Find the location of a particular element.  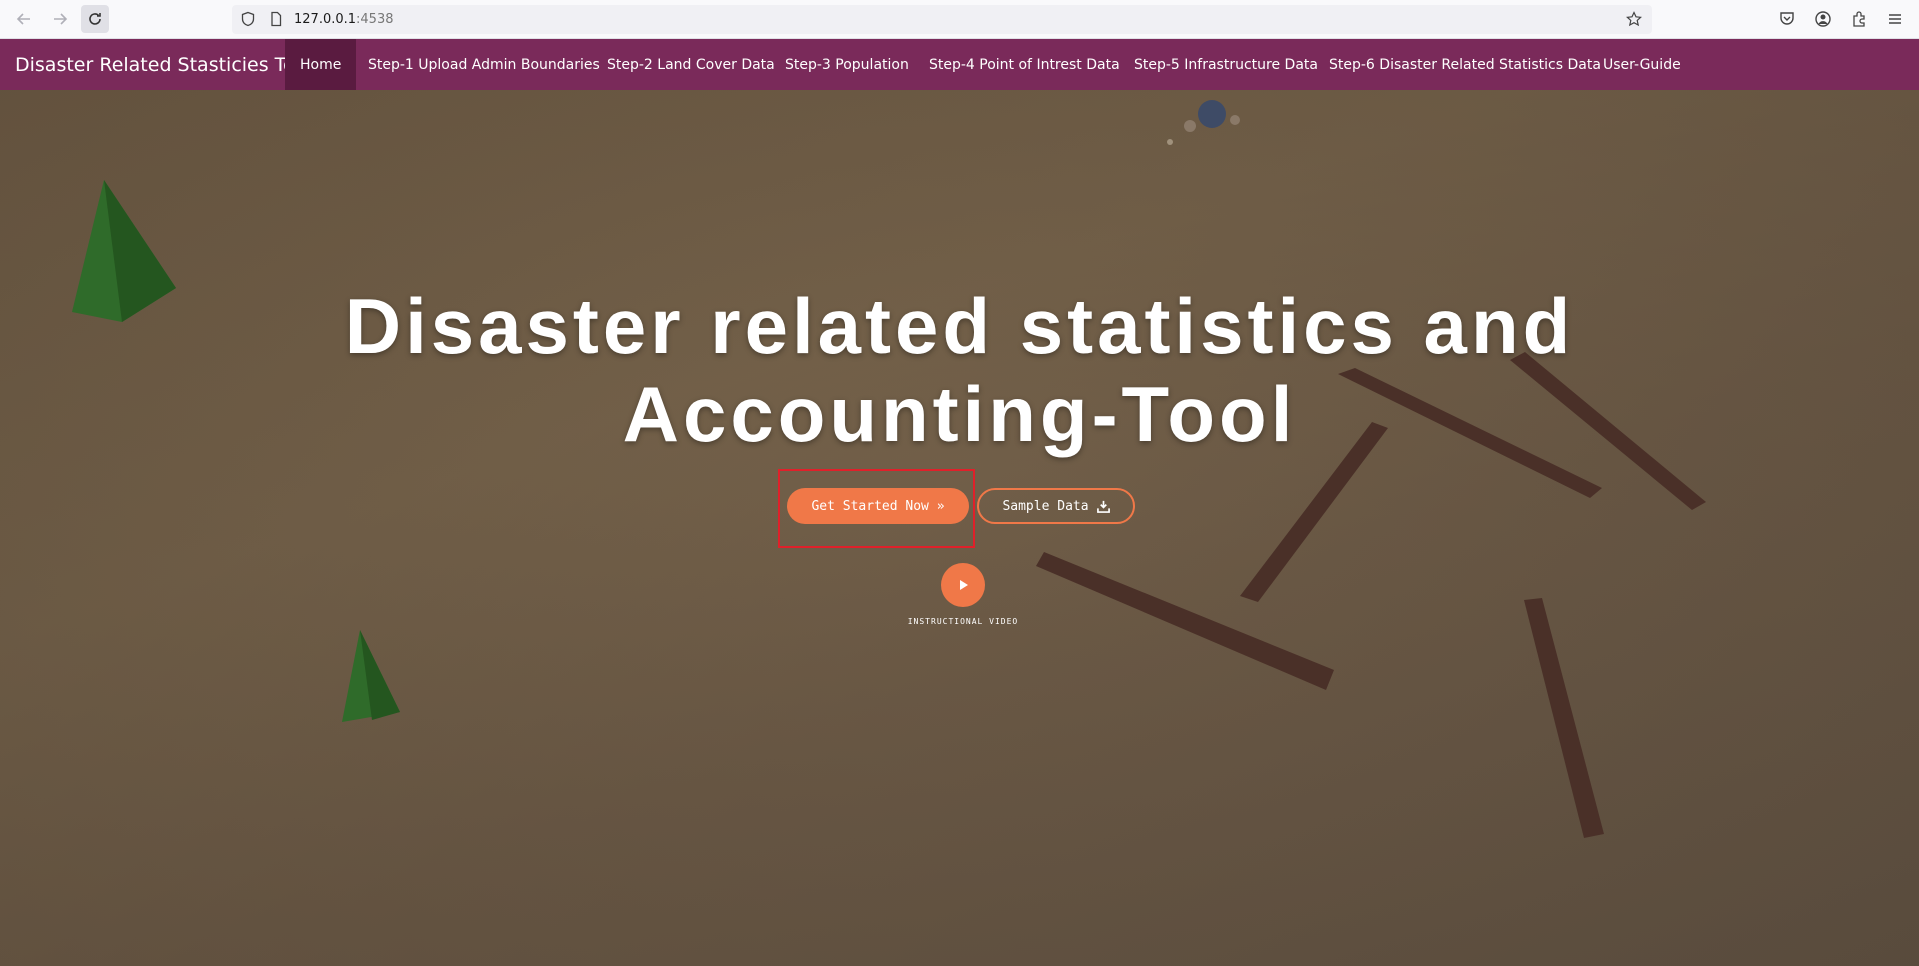

hero-title-line1: Disaster related statistics and is located at coordinates (959, 326).